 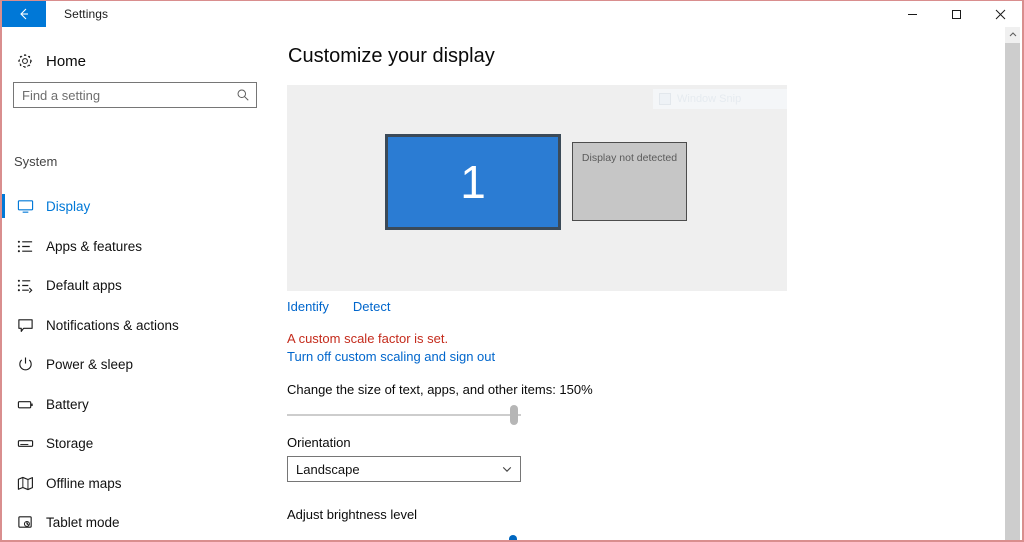 I want to click on window-snip-label: Window Snip, so click(x=709, y=99).